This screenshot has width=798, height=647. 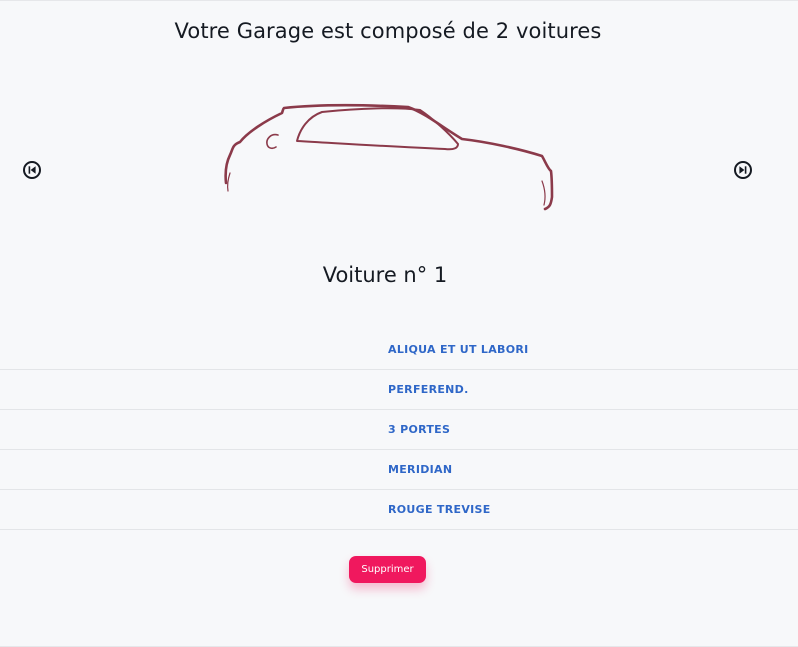 What do you see at coordinates (388, 31) in the screenshot?
I see `page-title: Votre Garage est composé de 2 voitures` at bounding box center [388, 31].